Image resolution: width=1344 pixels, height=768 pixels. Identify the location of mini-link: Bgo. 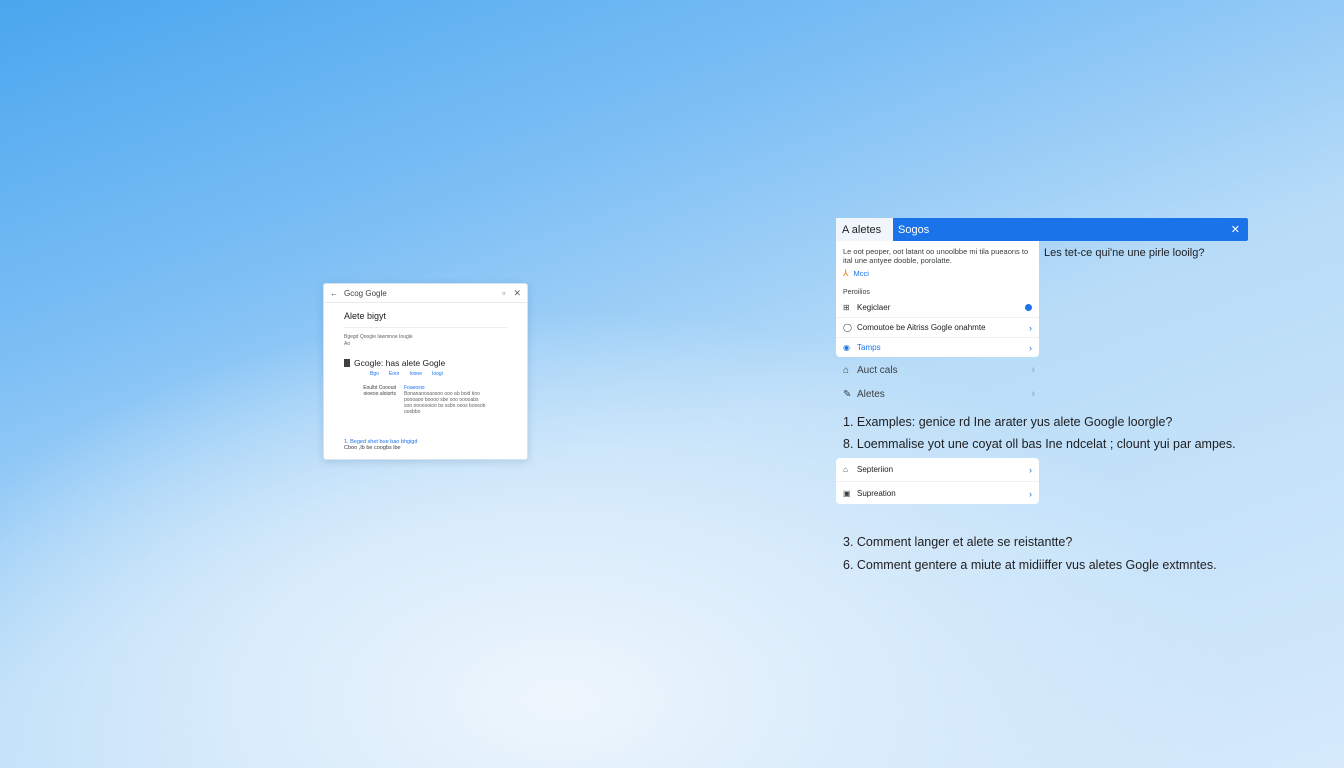
(374, 374).